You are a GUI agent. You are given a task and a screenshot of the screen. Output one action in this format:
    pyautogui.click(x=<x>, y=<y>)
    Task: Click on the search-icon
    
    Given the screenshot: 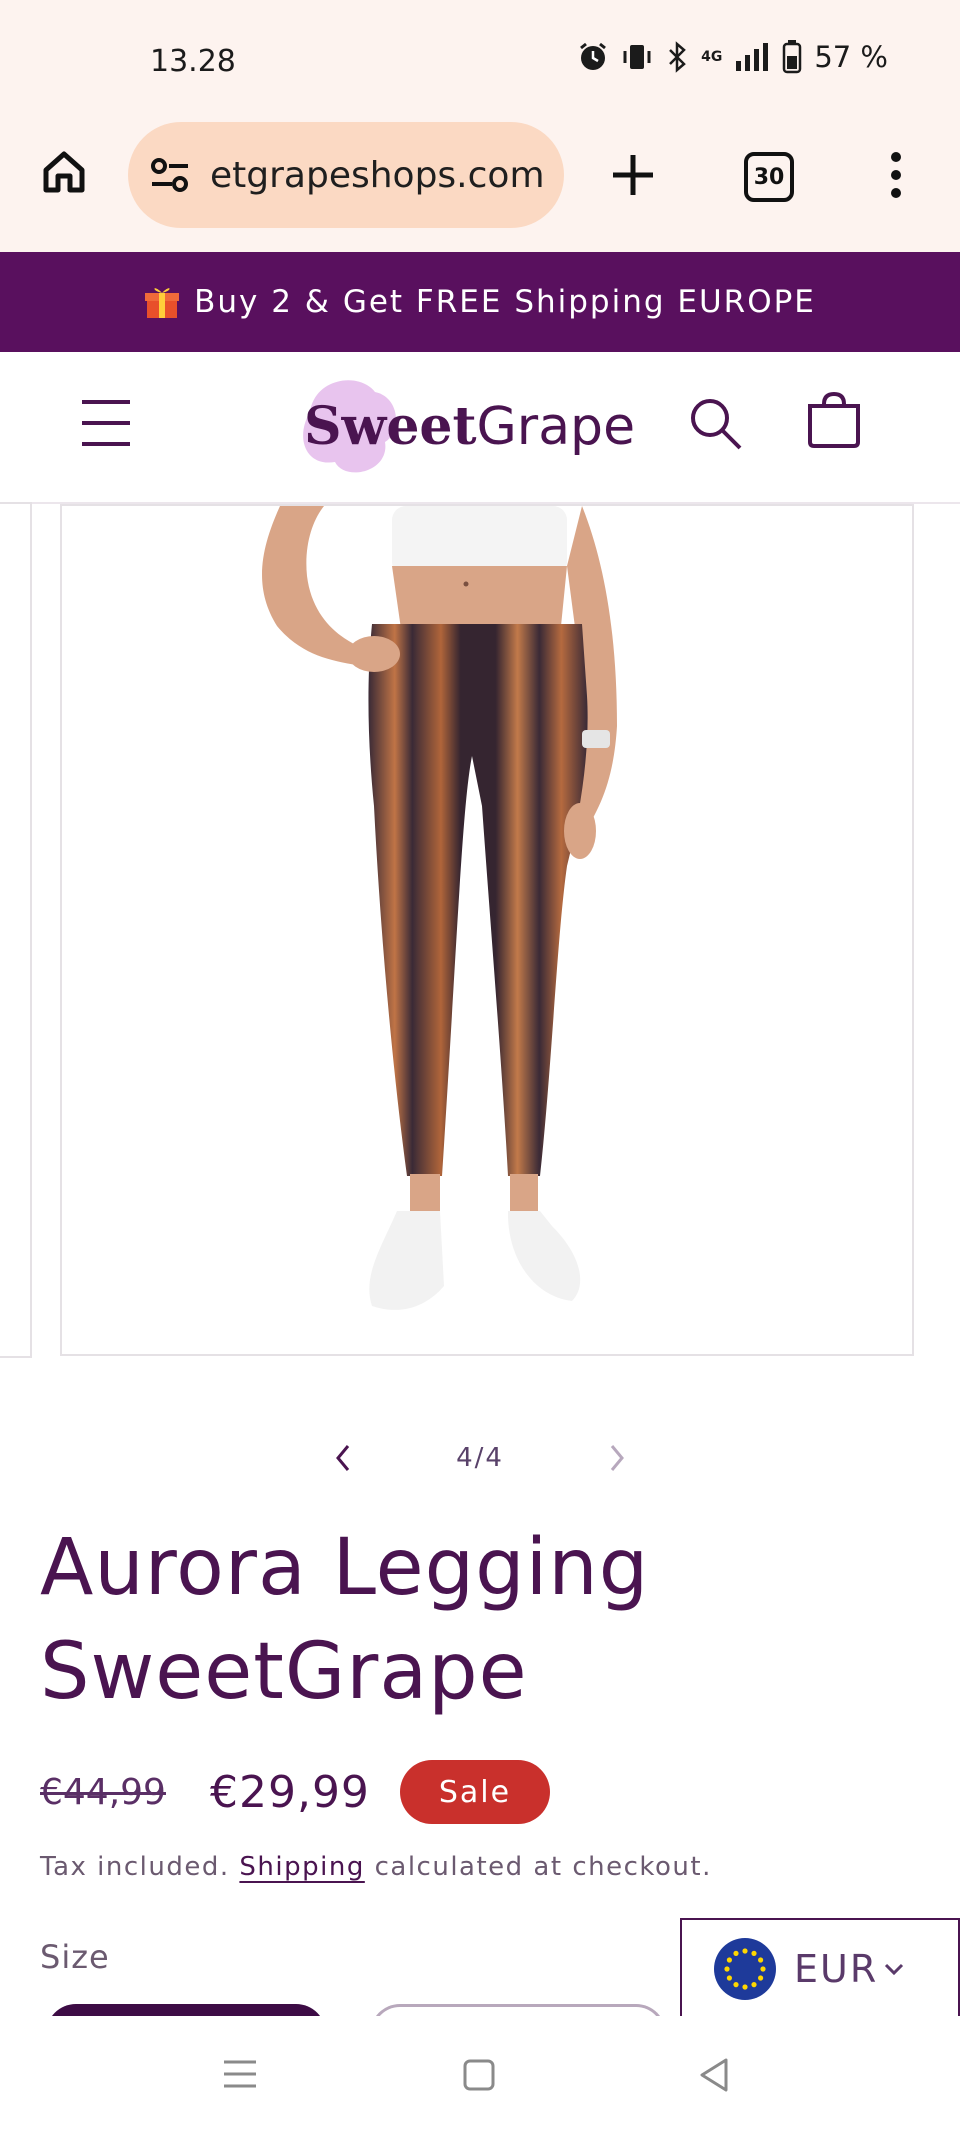 What is the action you would take?
    pyautogui.click(x=716, y=424)
    